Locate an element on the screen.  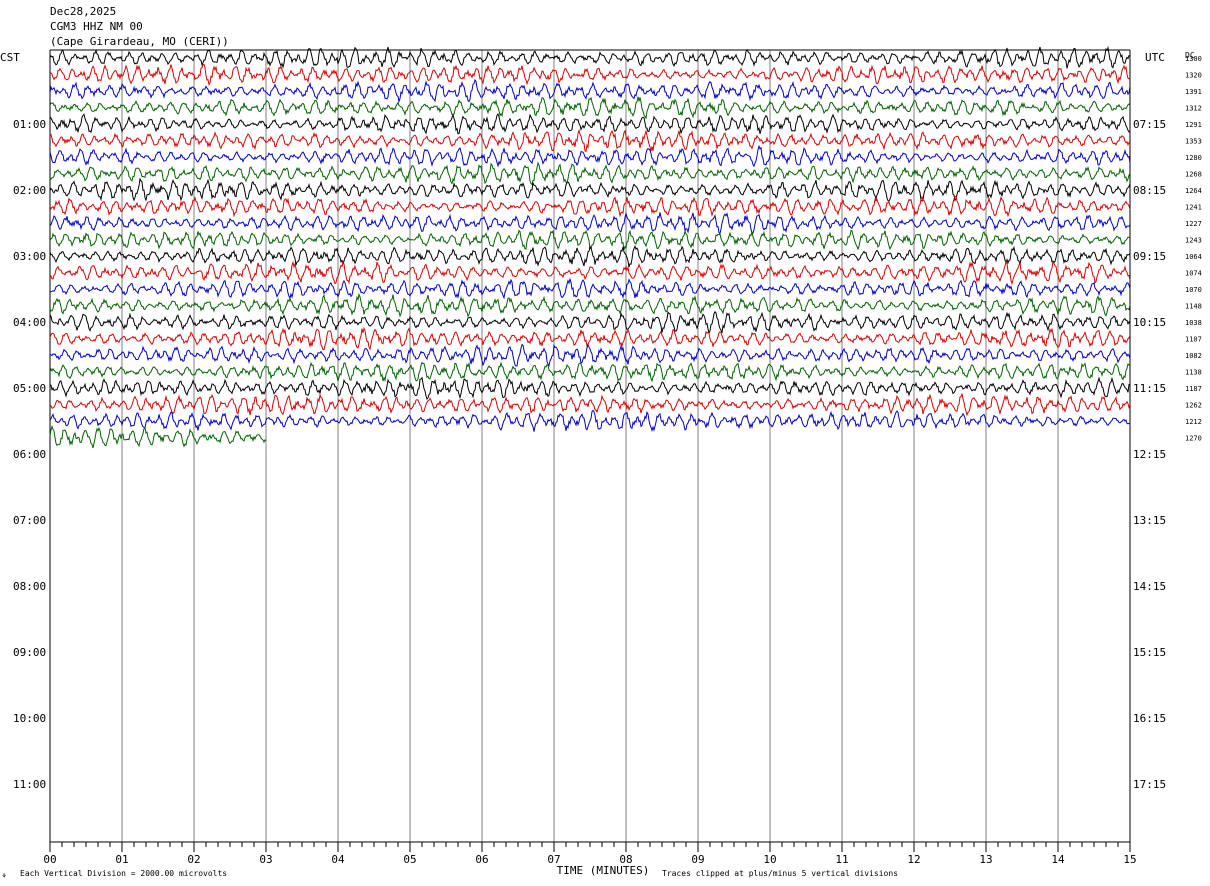
dc-offset-label: 1038 is located at coordinates (1193, 323).